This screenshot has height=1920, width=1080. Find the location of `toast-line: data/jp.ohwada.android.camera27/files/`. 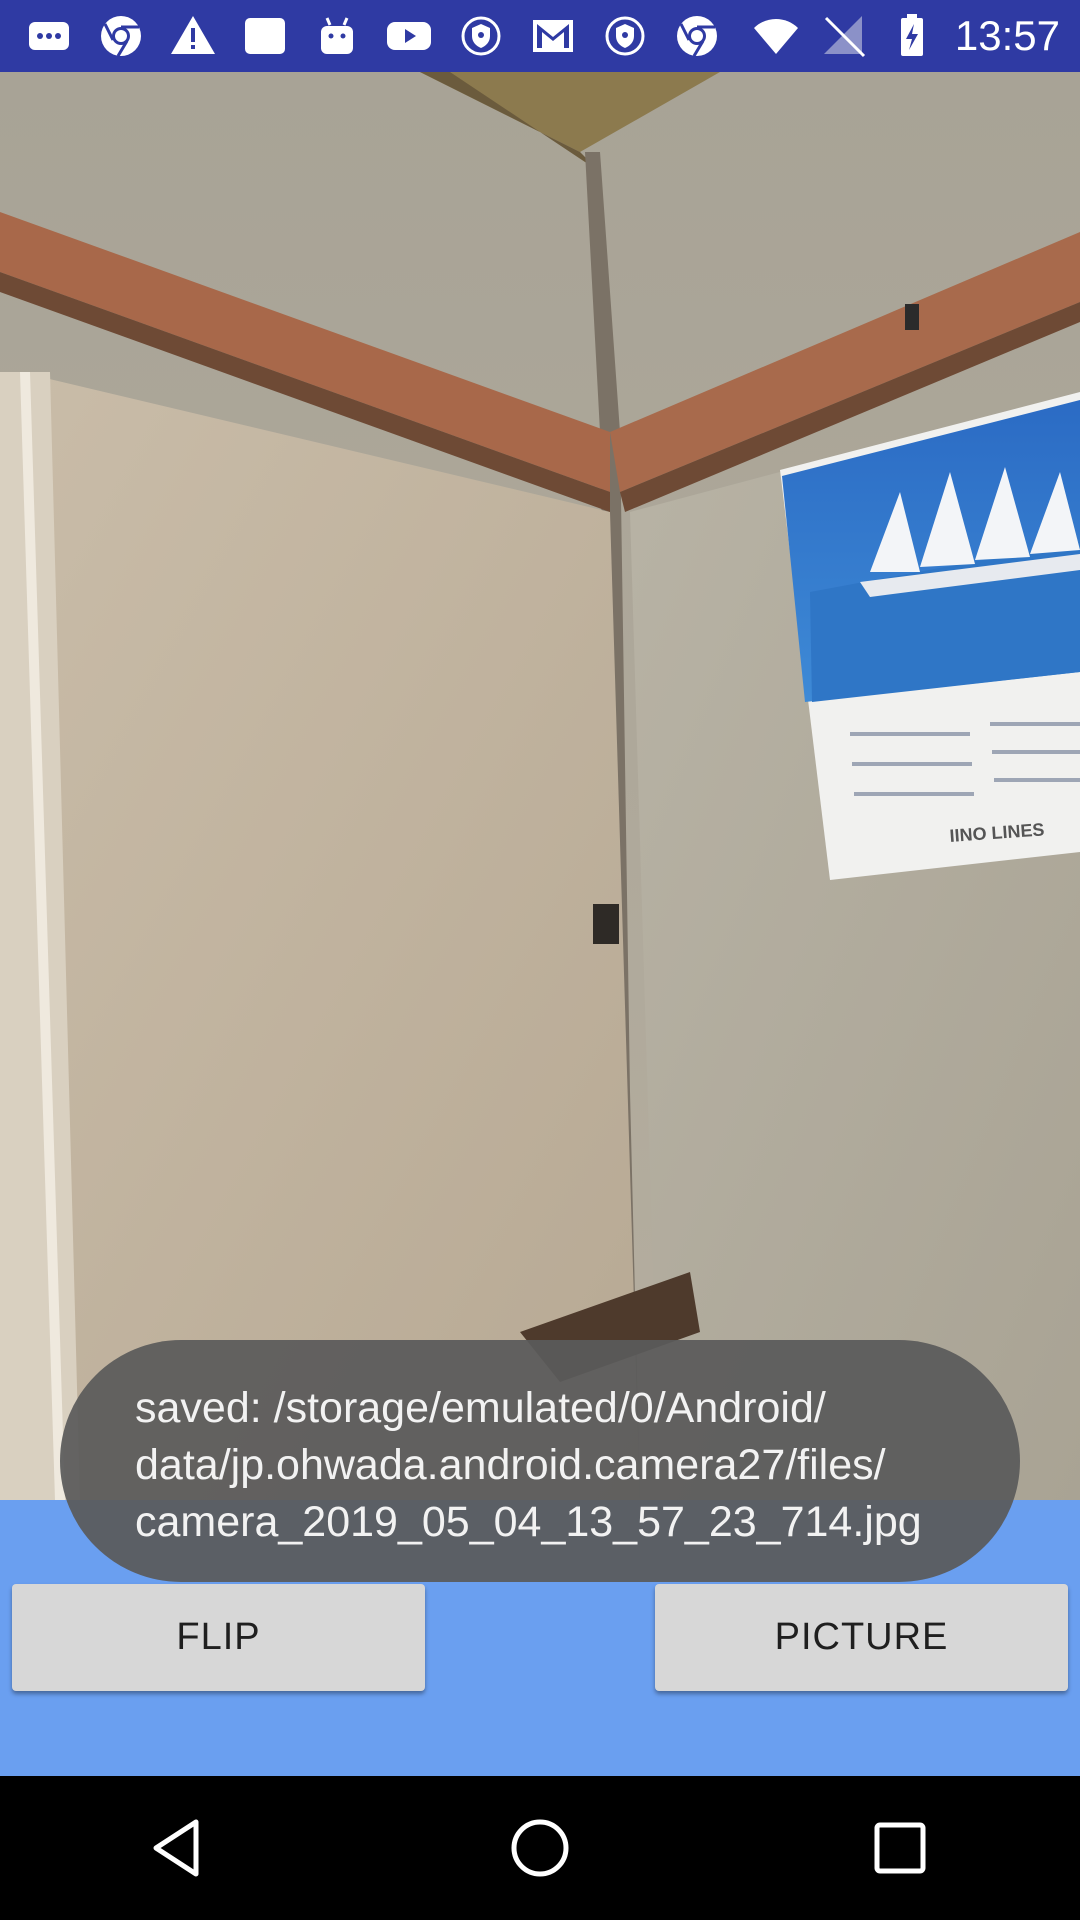

toast-line: data/jp.ohwada.android.camera27/files/ is located at coordinates (510, 1465).